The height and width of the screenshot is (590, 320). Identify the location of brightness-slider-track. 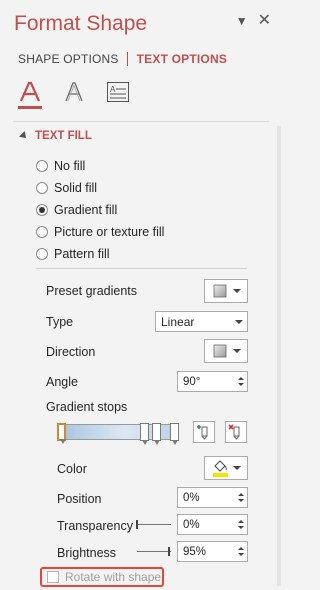
(154, 551).